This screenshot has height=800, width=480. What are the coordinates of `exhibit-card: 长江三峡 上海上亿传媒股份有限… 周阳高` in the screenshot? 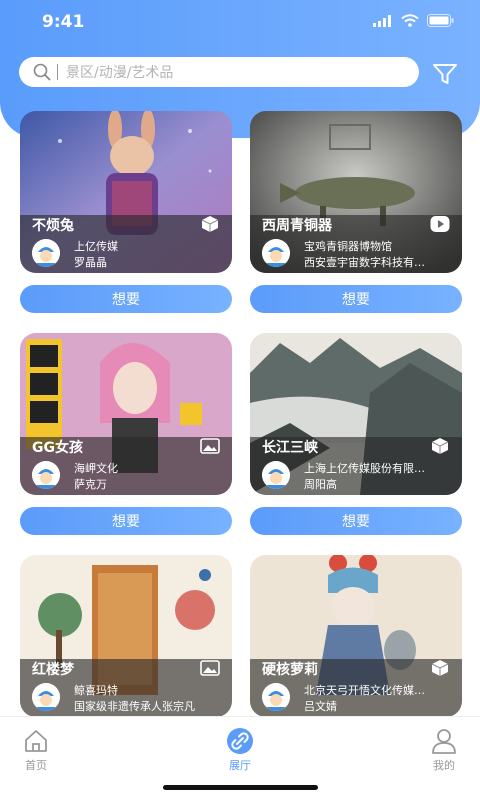 It's located at (356, 414).